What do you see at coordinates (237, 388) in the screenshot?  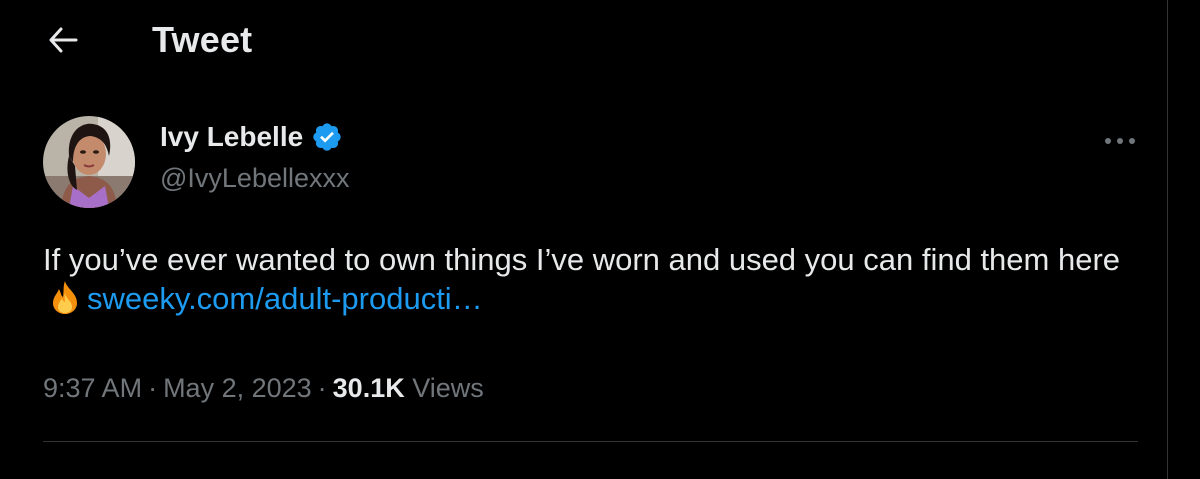 I see `tweet-date: May 2, 2023` at bounding box center [237, 388].